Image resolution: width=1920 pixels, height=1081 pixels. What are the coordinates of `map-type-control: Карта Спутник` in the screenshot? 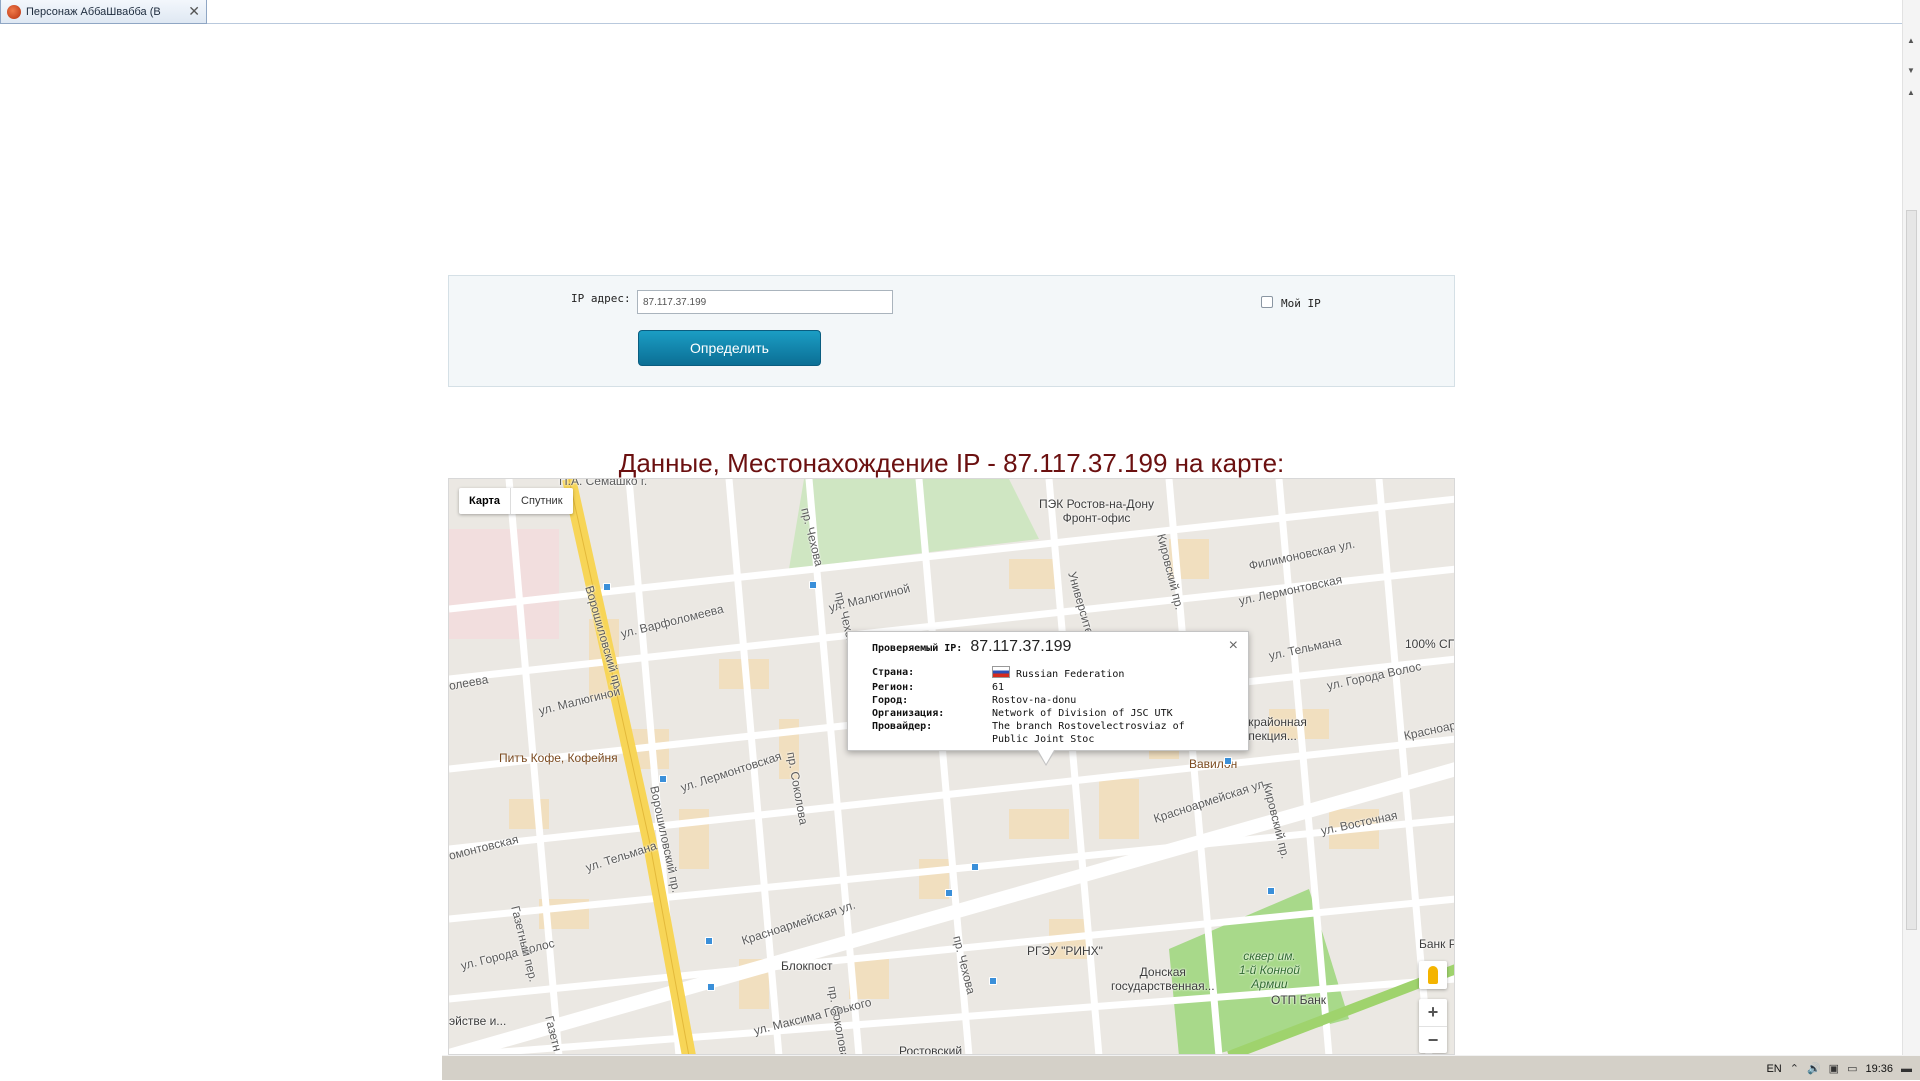 It's located at (516, 501).